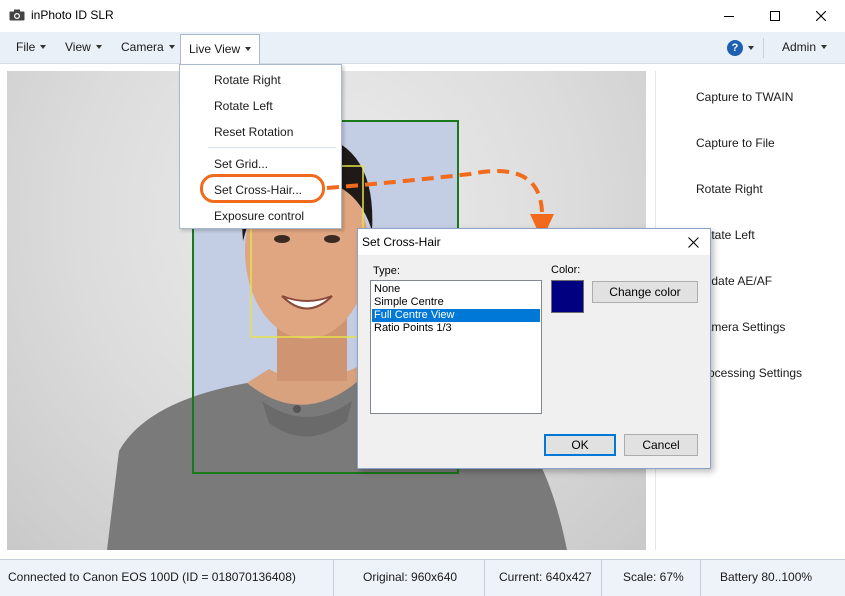 Image resolution: width=845 pixels, height=596 pixels. What do you see at coordinates (215, 49) in the screenshot?
I see `menu-live-view-label: Live View` at bounding box center [215, 49].